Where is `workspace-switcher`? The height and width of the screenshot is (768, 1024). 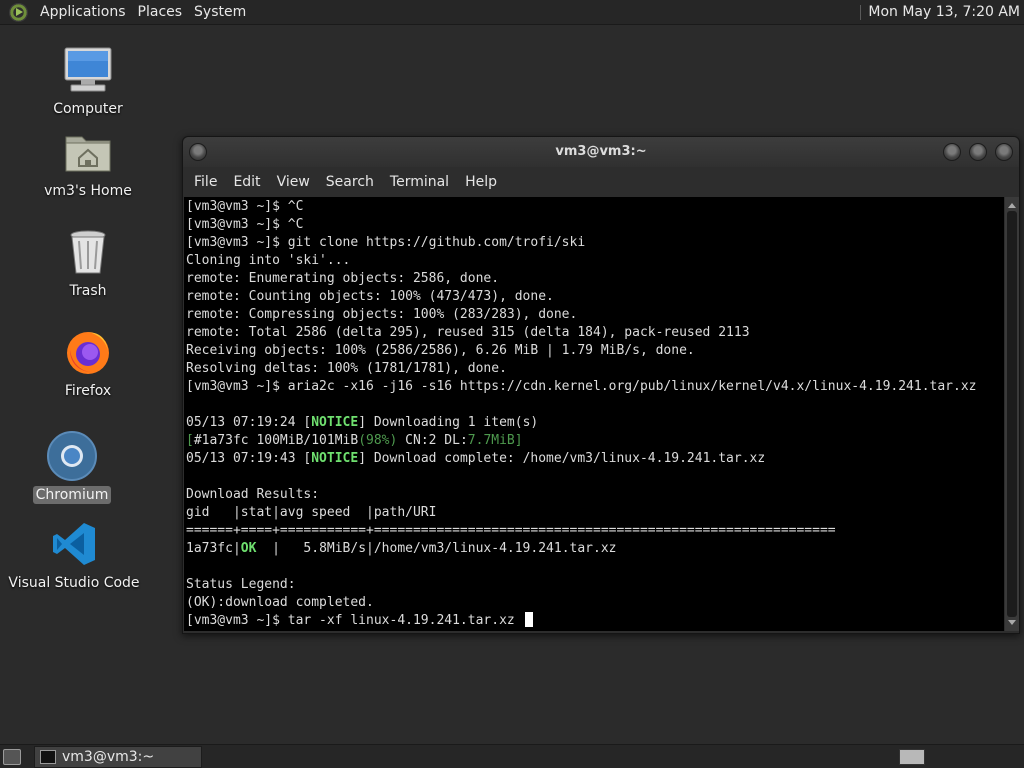 workspace-switcher is located at coordinates (912, 757).